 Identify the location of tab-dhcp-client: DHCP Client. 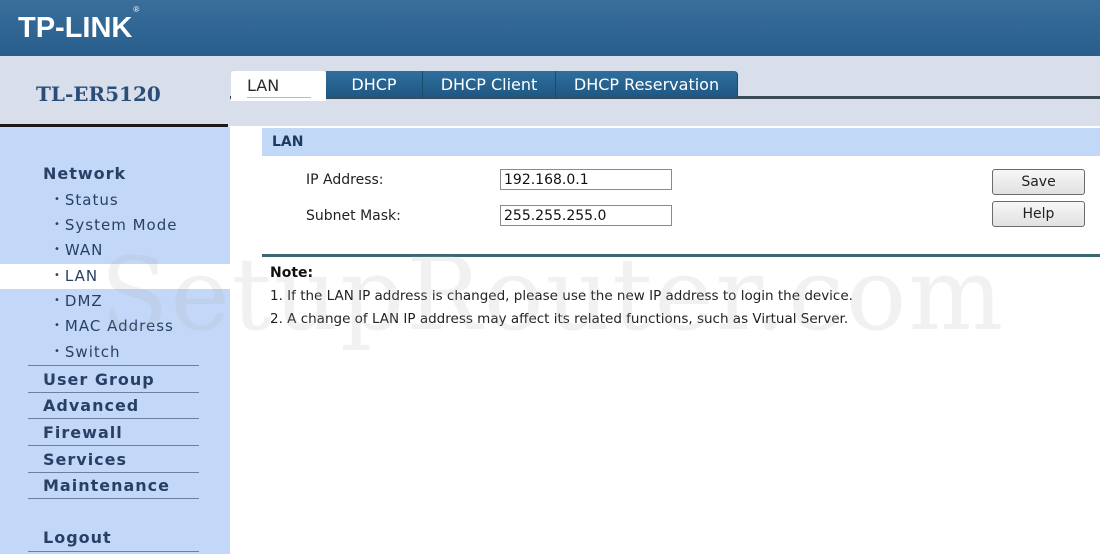
(489, 84).